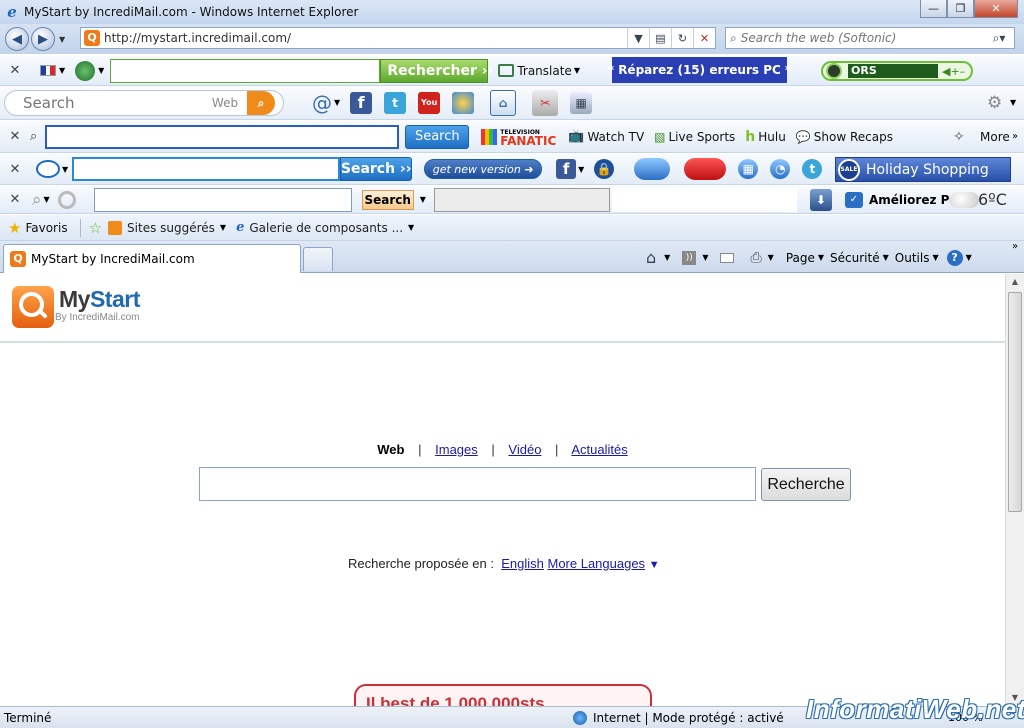  Describe the element at coordinates (545, 102) in the screenshot. I see `tools-icon: ✂` at that location.